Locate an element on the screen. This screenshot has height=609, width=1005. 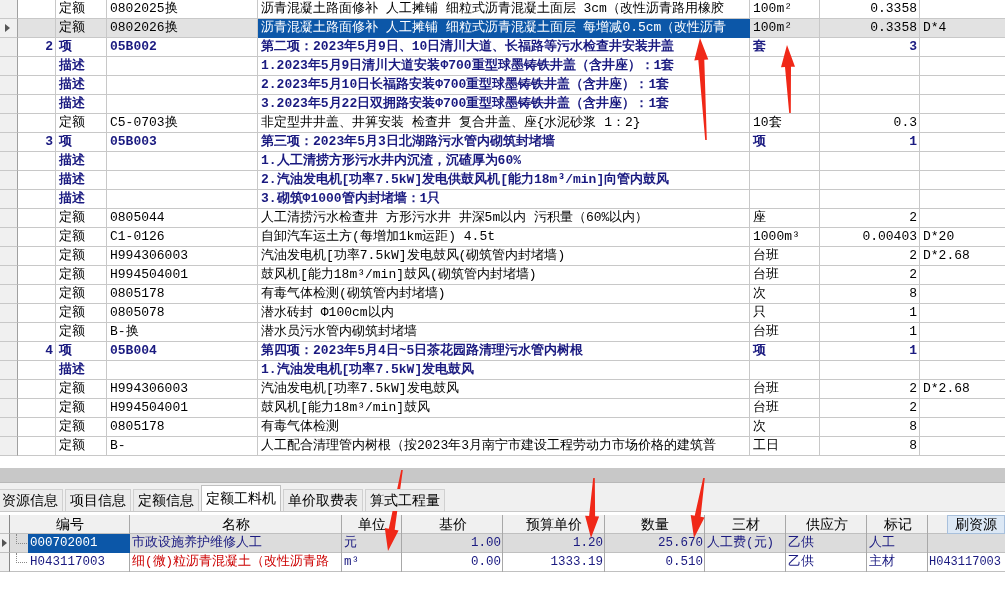
tab: 资源信息 is located at coordinates (31, 500).